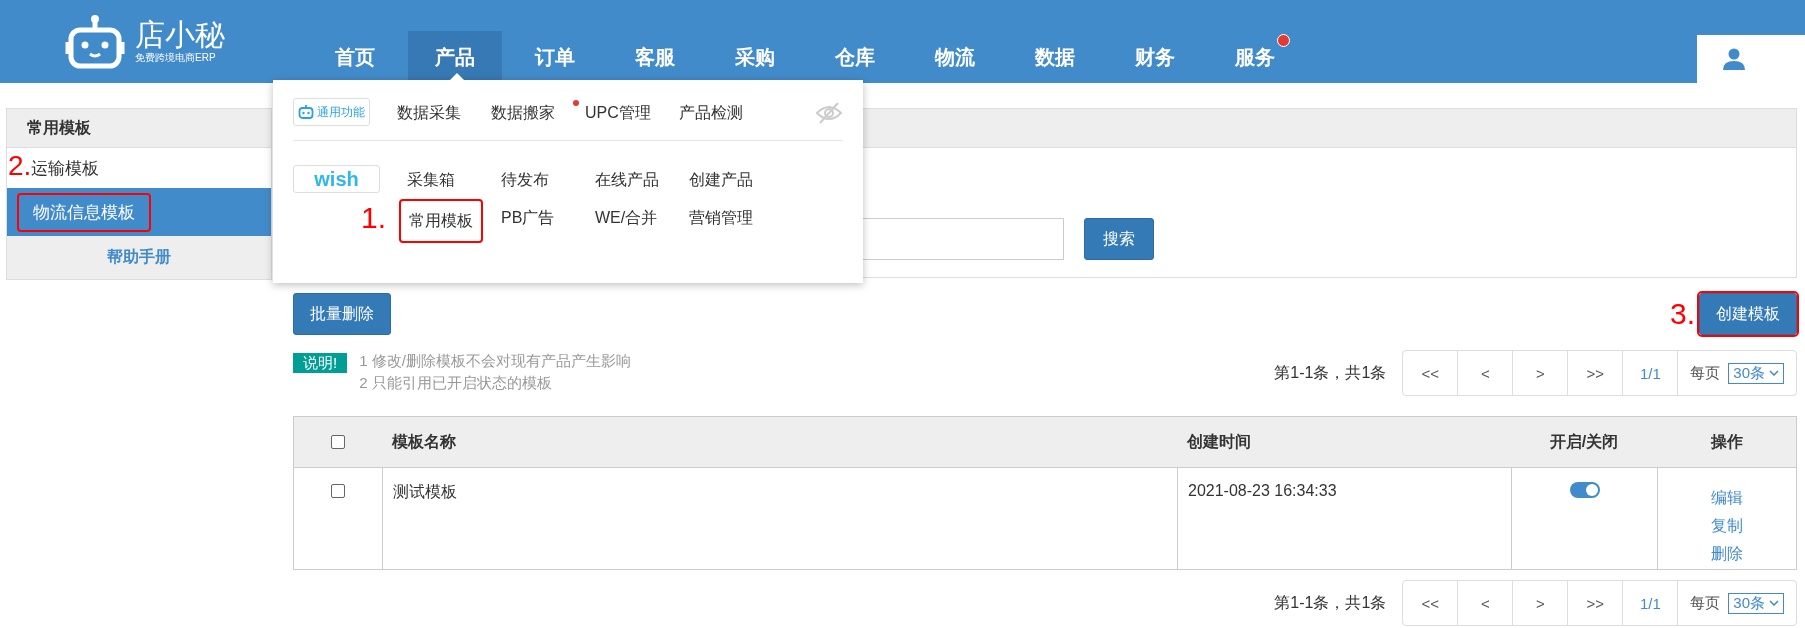  I want to click on nav-tab: 客服, so click(655, 57).